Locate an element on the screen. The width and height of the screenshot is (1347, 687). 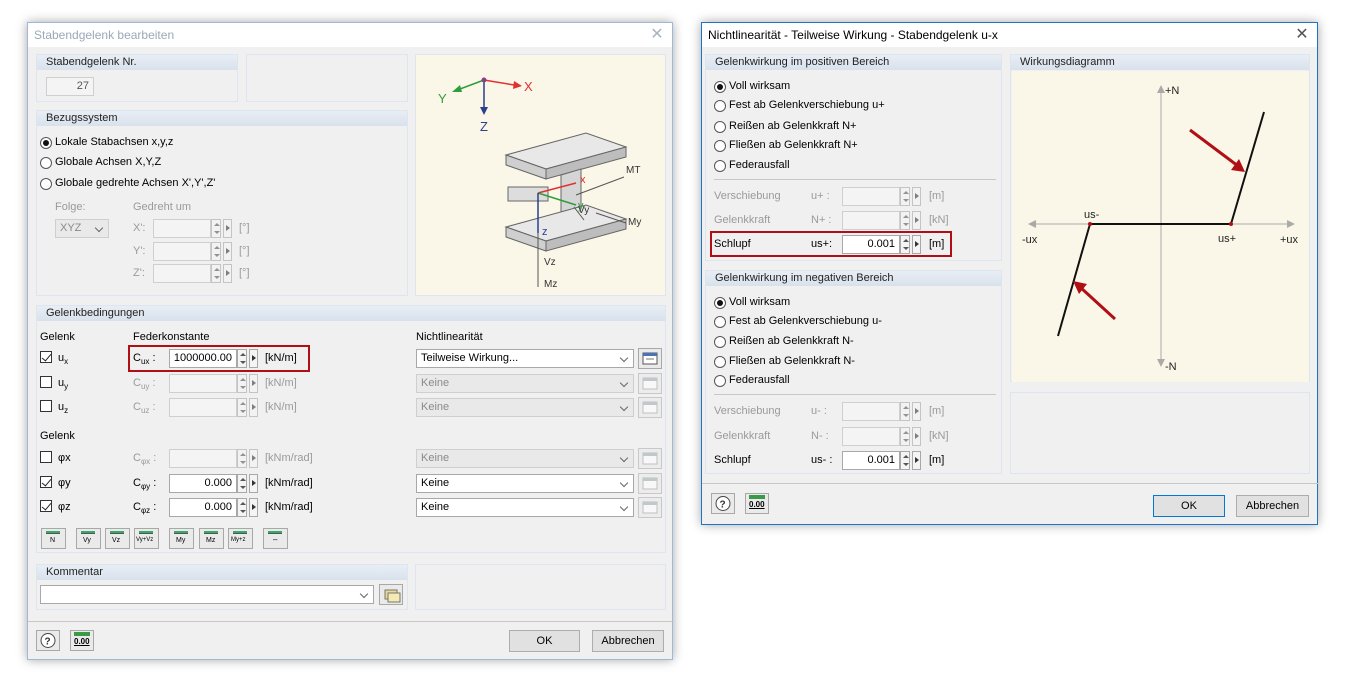
label-us-plus: us+ is located at coordinates (1227, 239).